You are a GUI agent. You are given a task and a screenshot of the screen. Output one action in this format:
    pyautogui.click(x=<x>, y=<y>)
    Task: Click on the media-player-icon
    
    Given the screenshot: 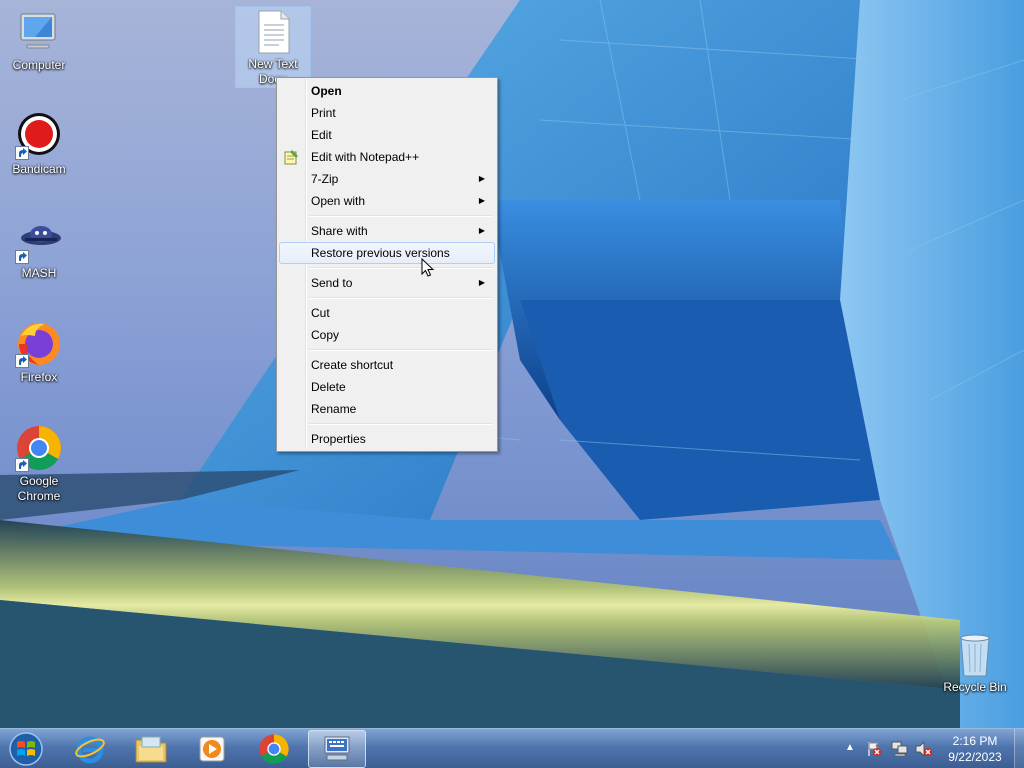 What is the action you would take?
    pyautogui.click(x=212, y=749)
    